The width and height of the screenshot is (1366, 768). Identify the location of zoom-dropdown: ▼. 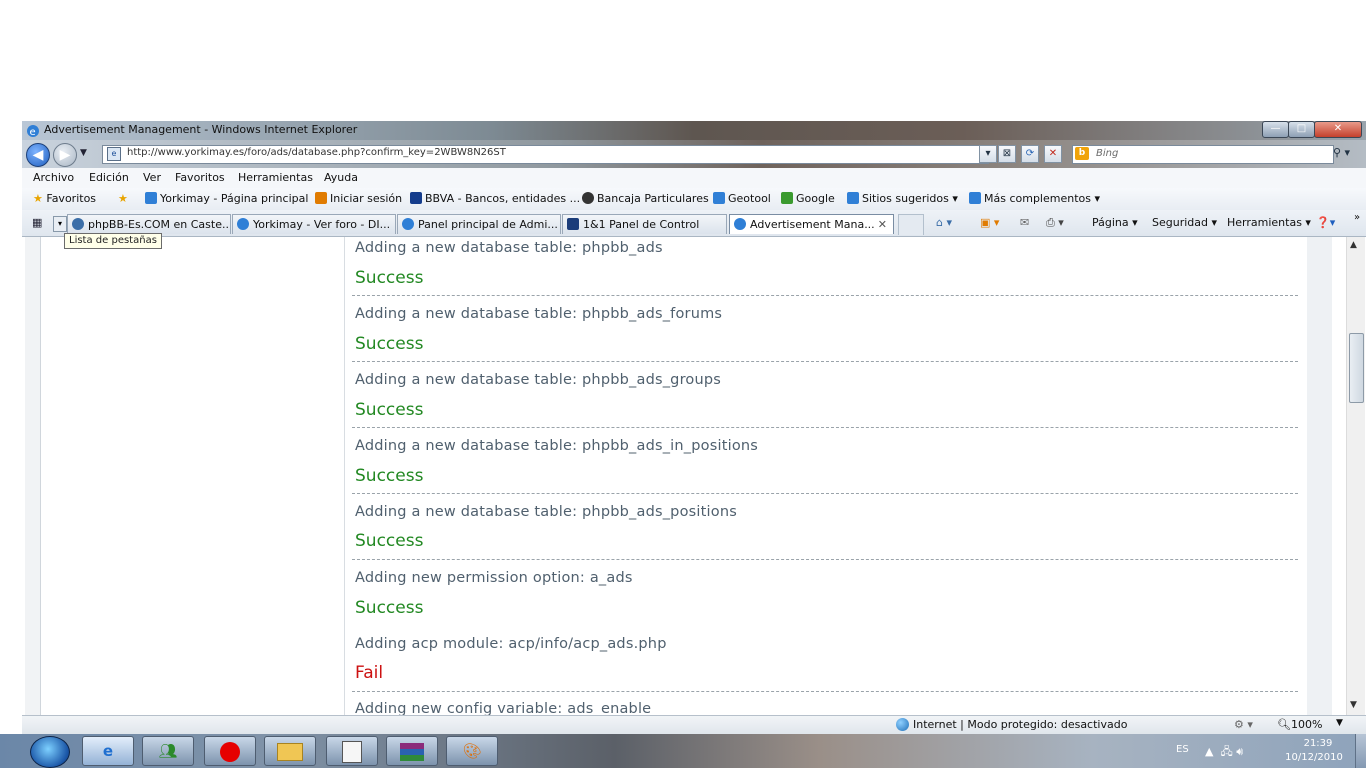
(1339, 723).